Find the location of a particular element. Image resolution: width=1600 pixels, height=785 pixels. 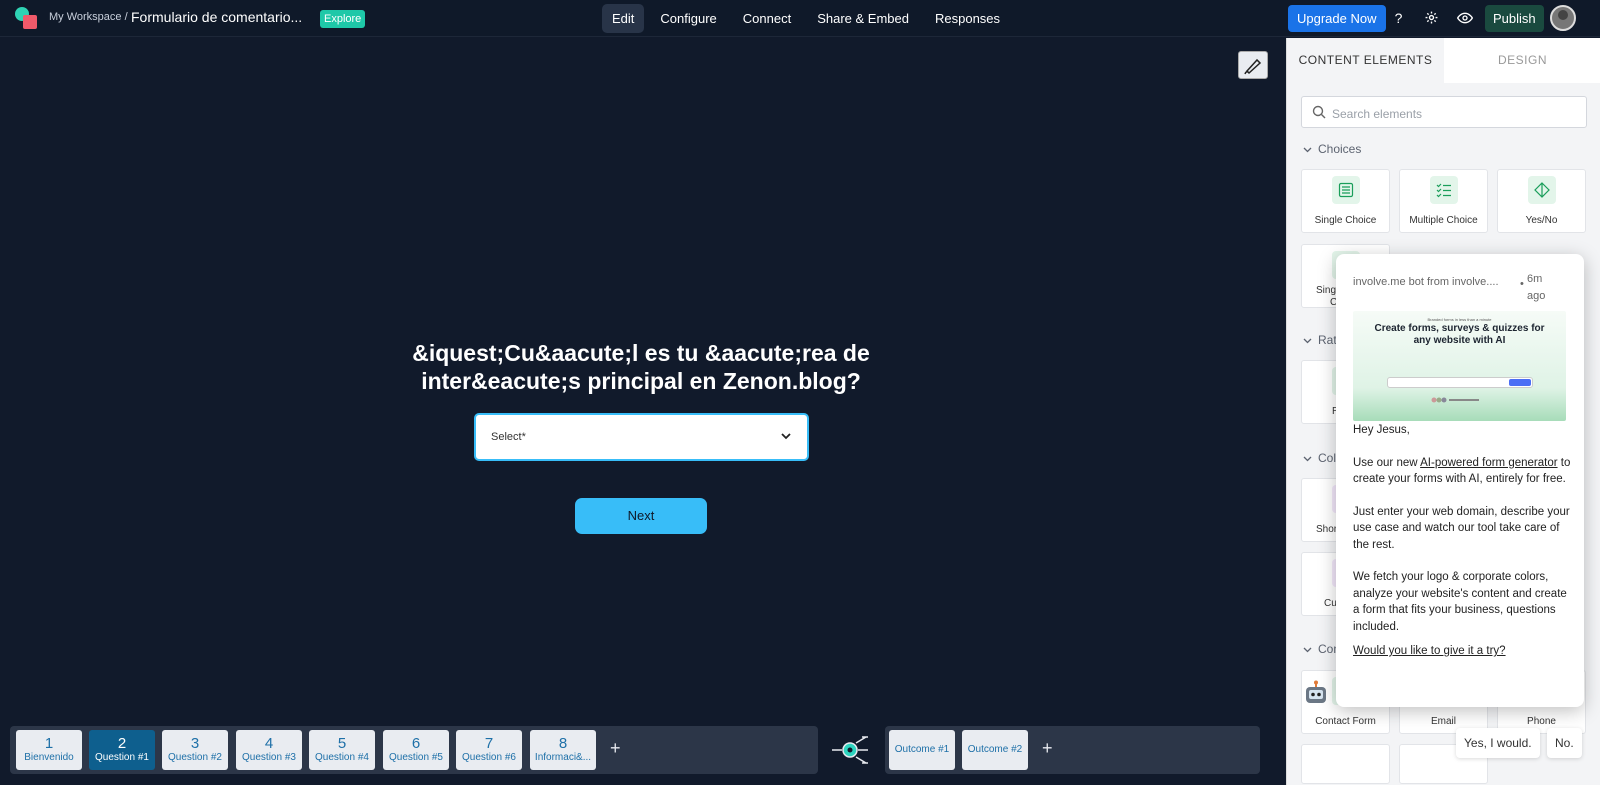

section-ratings: Rati is located at coordinates (1321, 340).